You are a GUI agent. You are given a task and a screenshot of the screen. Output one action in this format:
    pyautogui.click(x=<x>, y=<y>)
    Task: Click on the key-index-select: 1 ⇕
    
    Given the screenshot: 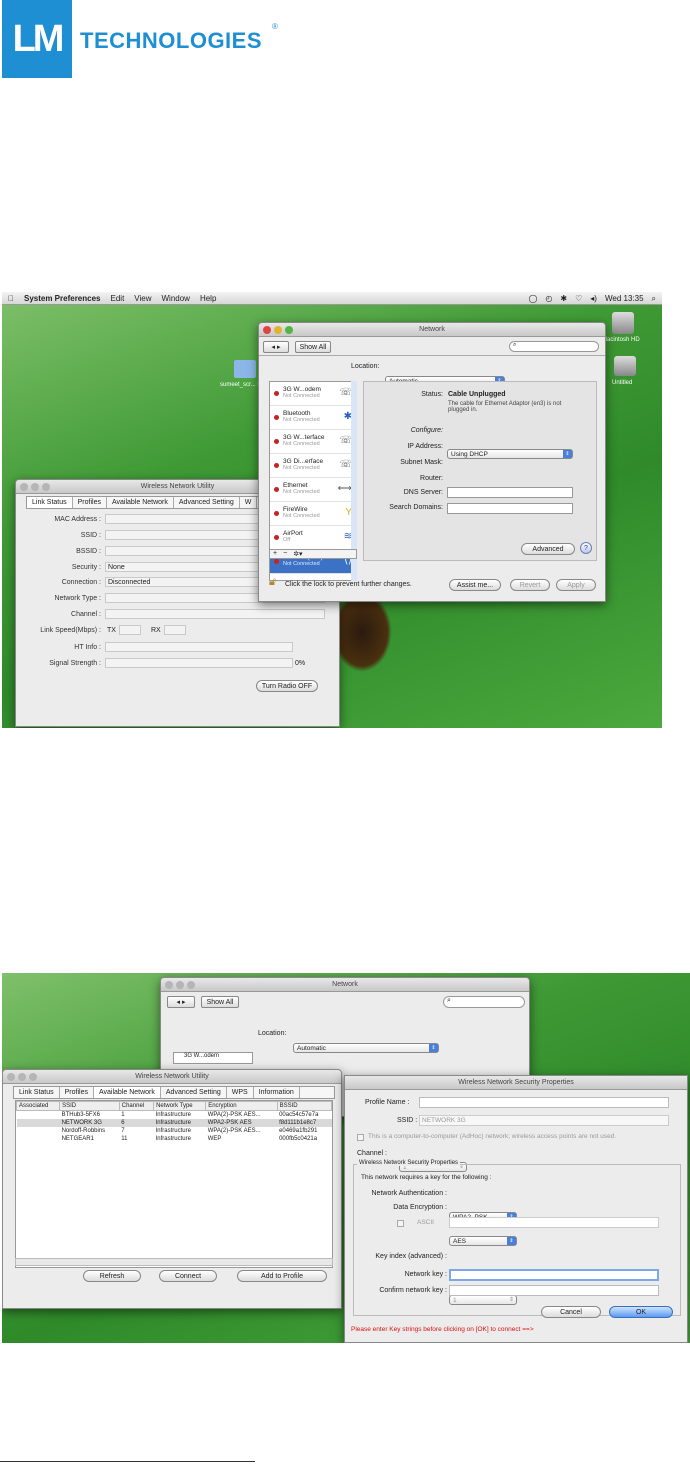 What is the action you would take?
    pyautogui.click(x=483, y=1300)
    